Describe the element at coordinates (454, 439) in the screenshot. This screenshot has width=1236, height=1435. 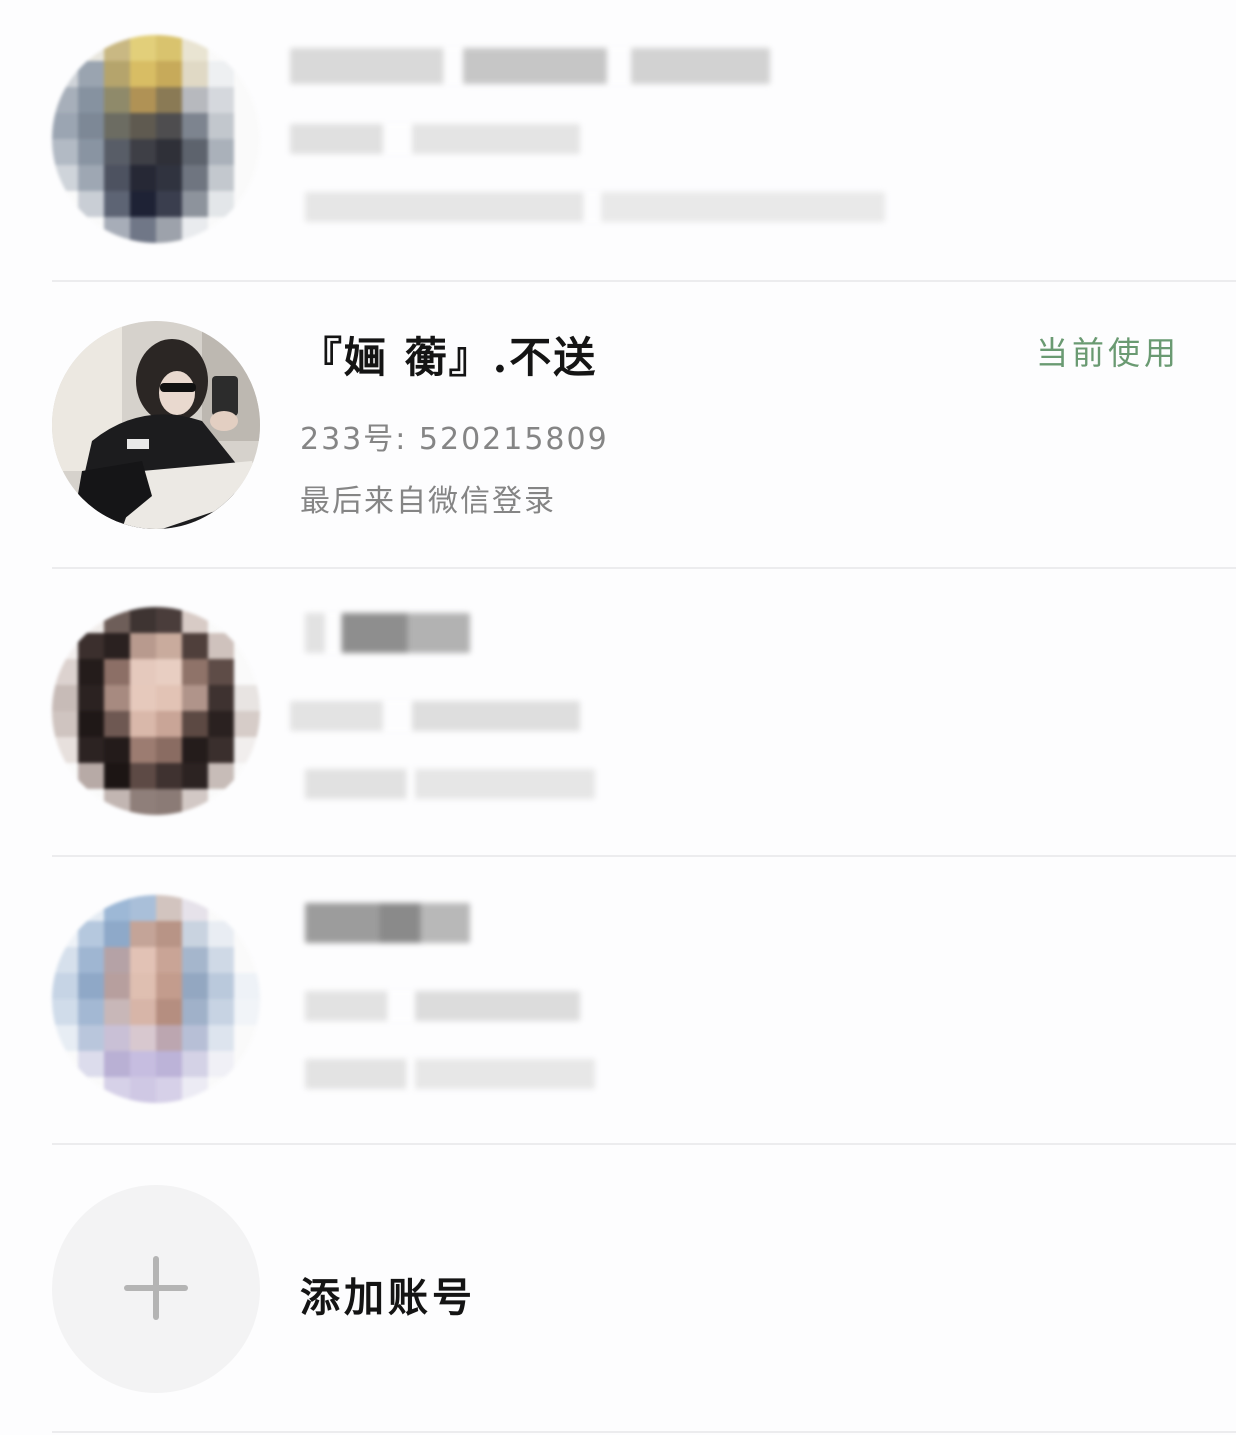
I see `account-id: 233号: 520215809` at that location.